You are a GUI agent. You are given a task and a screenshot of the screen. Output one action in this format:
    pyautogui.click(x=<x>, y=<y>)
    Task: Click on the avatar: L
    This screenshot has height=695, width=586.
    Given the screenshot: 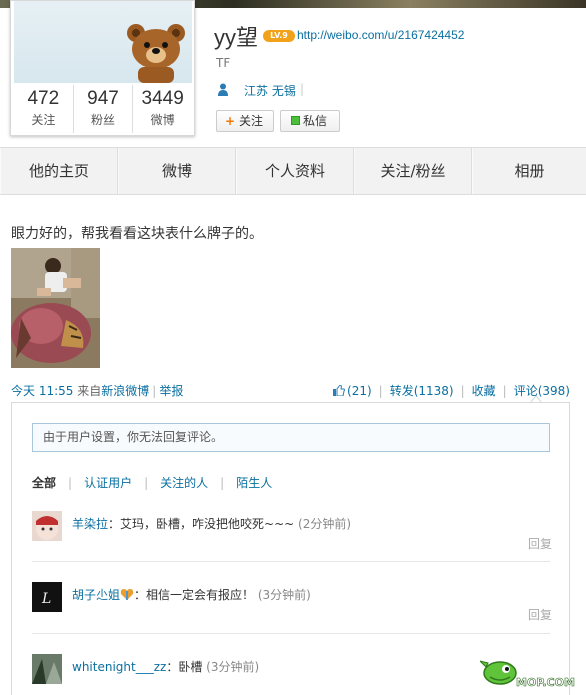 What is the action you would take?
    pyautogui.click(x=47, y=597)
    